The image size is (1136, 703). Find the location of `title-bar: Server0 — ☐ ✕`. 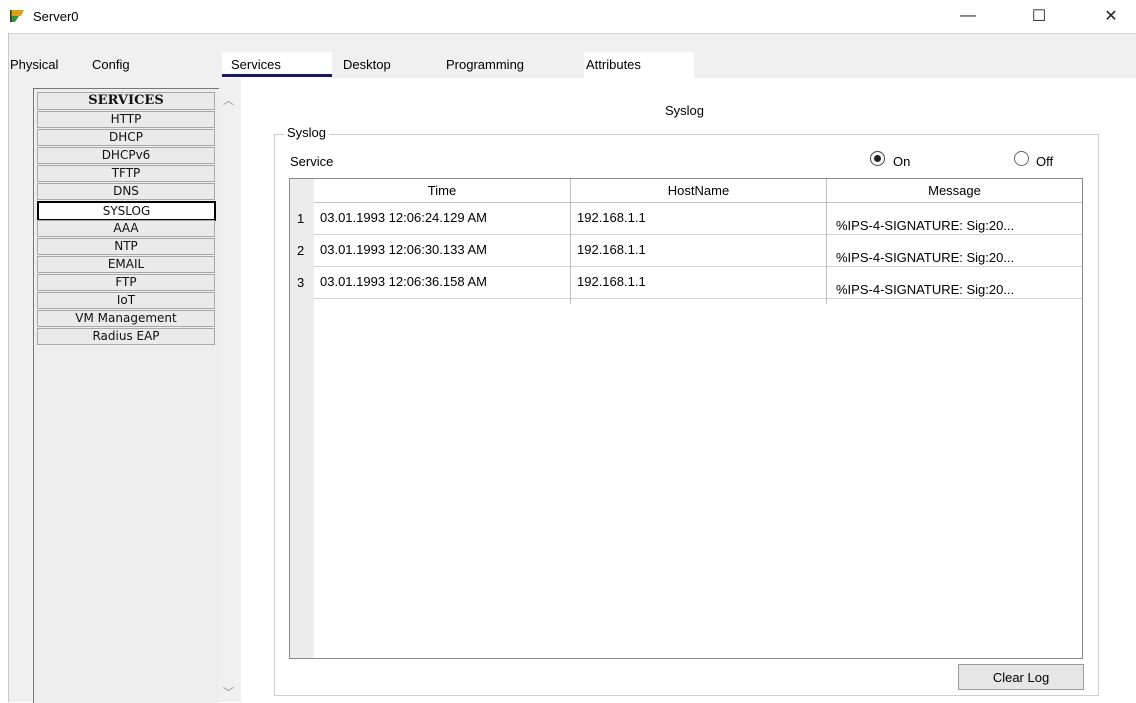

title-bar: Server0 — ☐ ✕ is located at coordinates (568, 16).